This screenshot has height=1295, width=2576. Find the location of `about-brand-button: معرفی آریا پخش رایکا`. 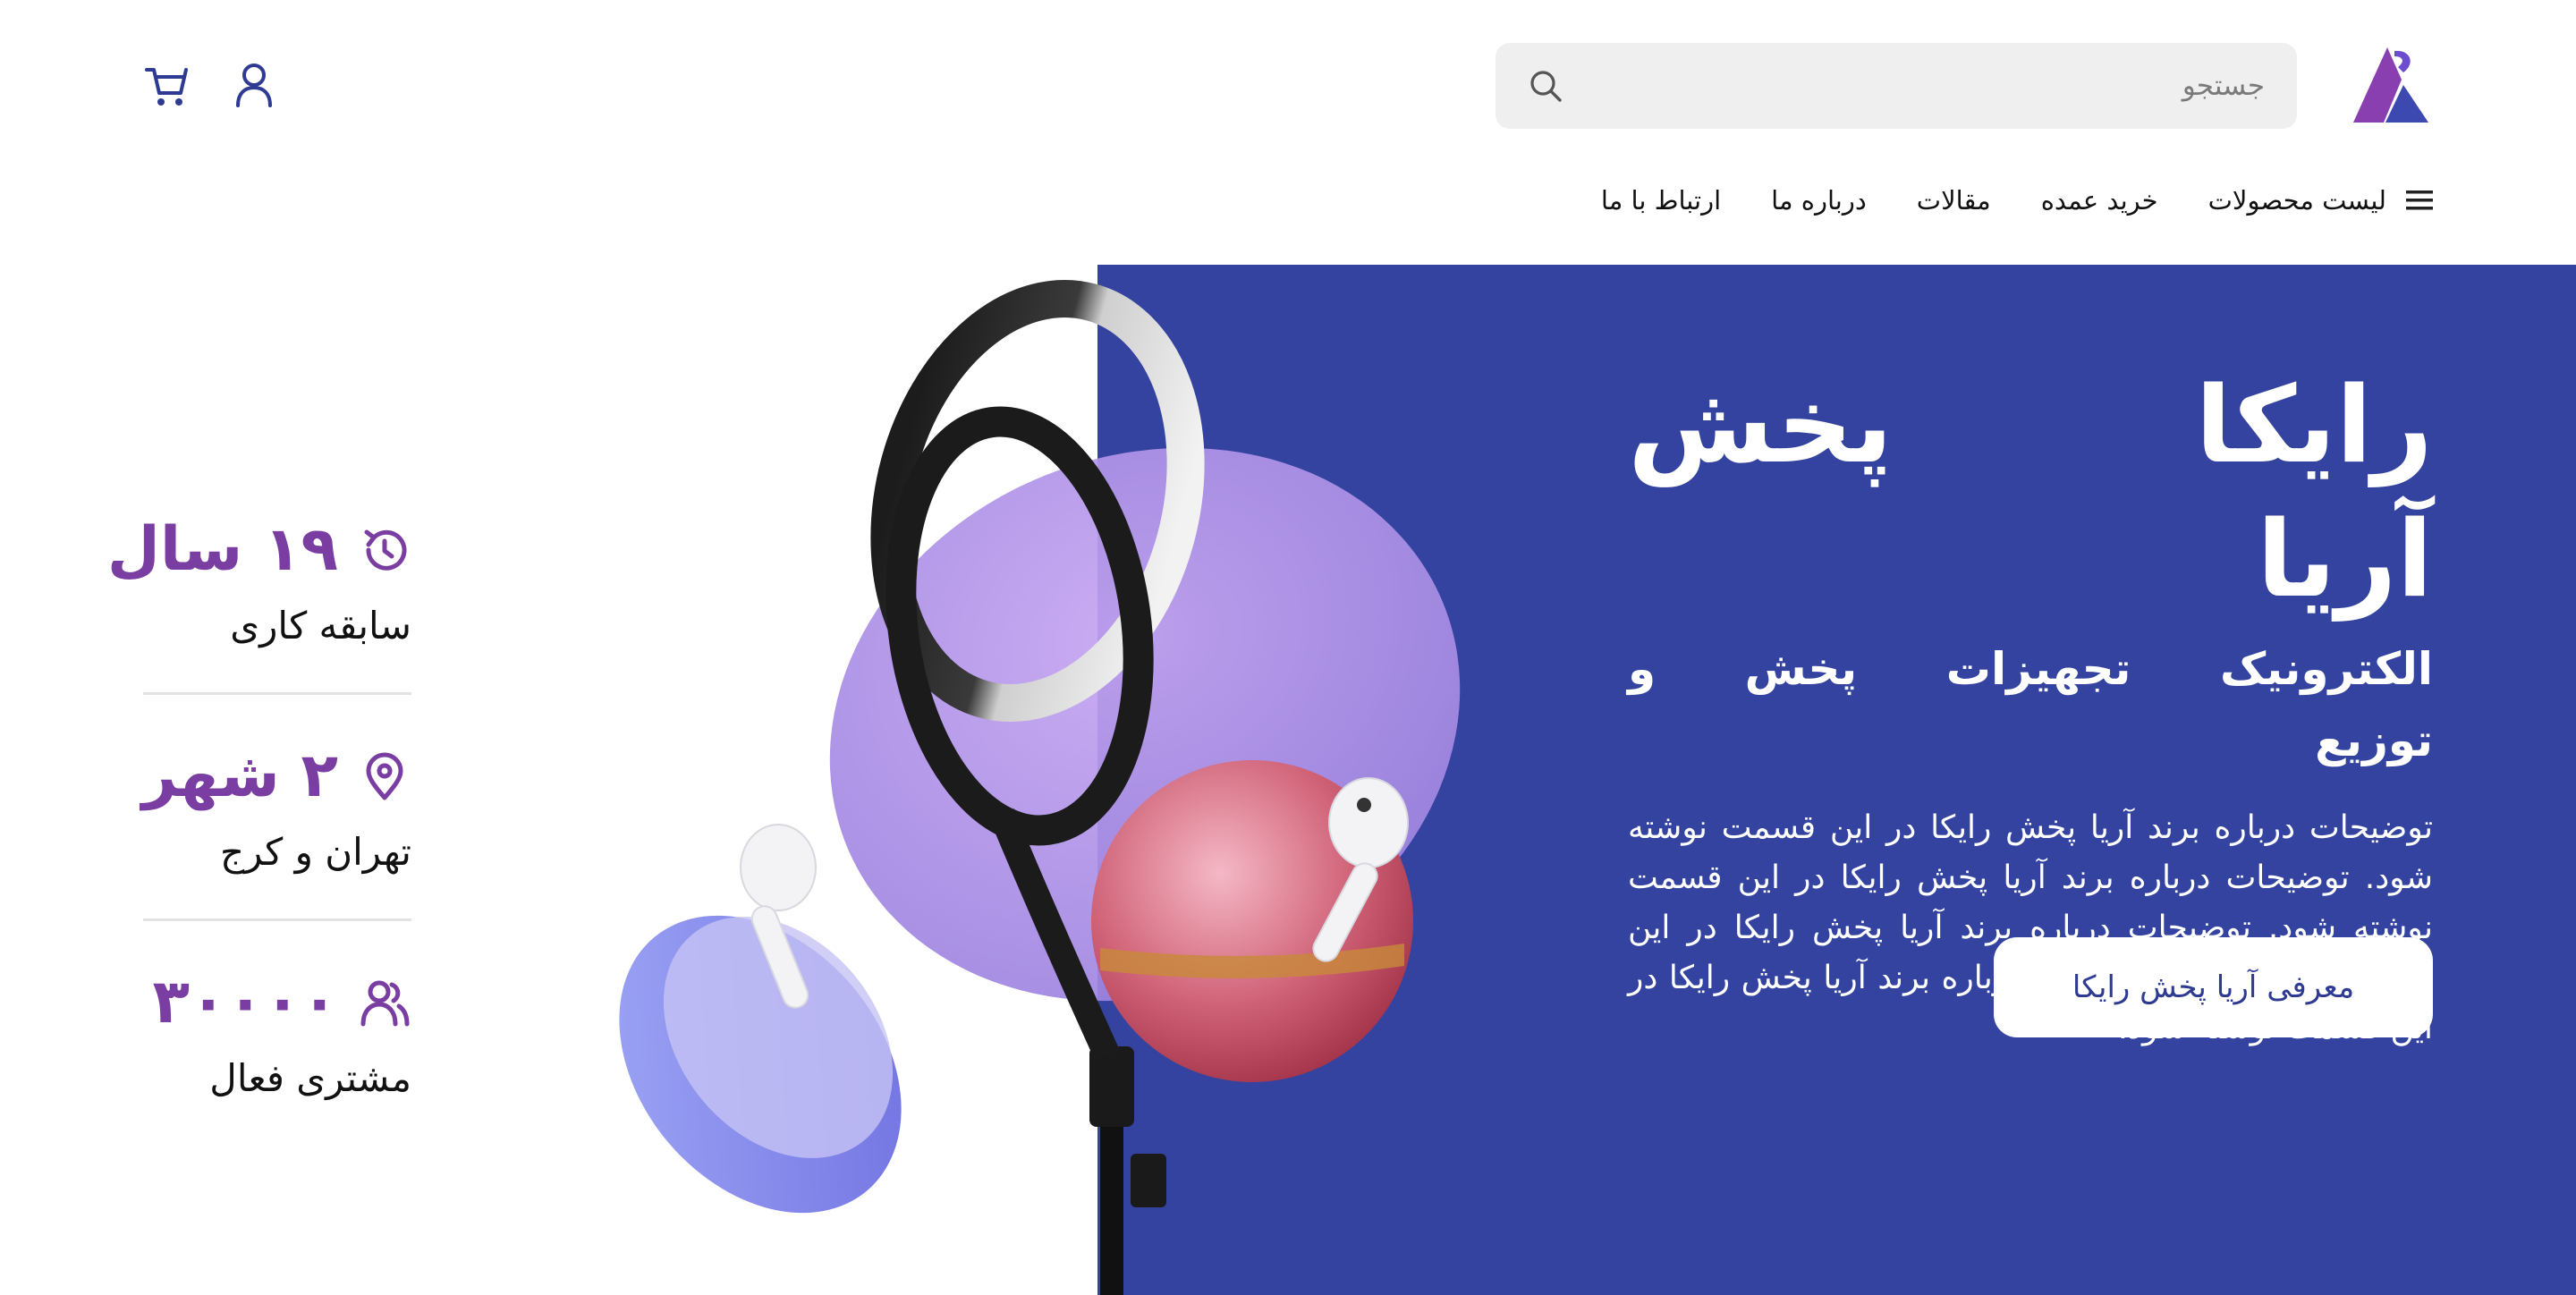

about-brand-button: معرفی آریا پخش رایکا is located at coordinates (2213, 987).